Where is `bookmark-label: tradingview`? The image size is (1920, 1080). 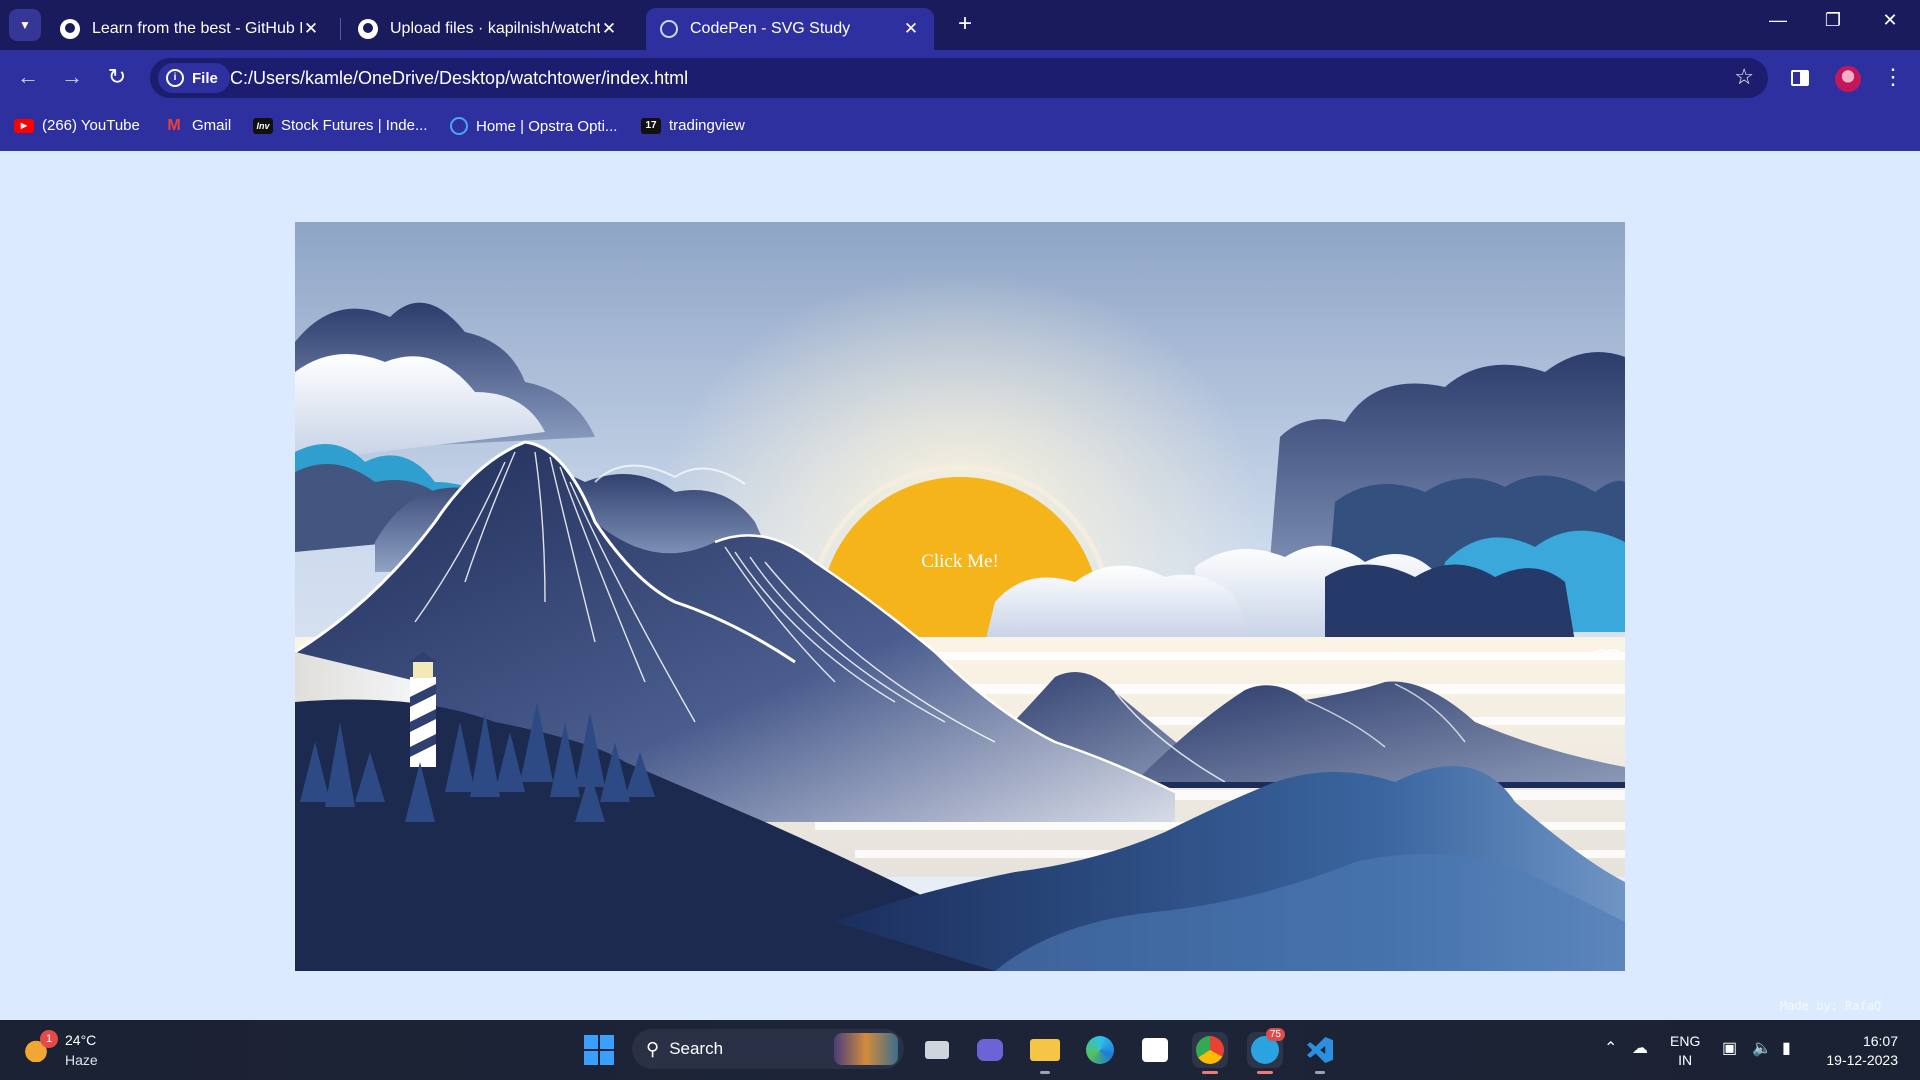
bookmark-label: tradingview is located at coordinates (707, 125).